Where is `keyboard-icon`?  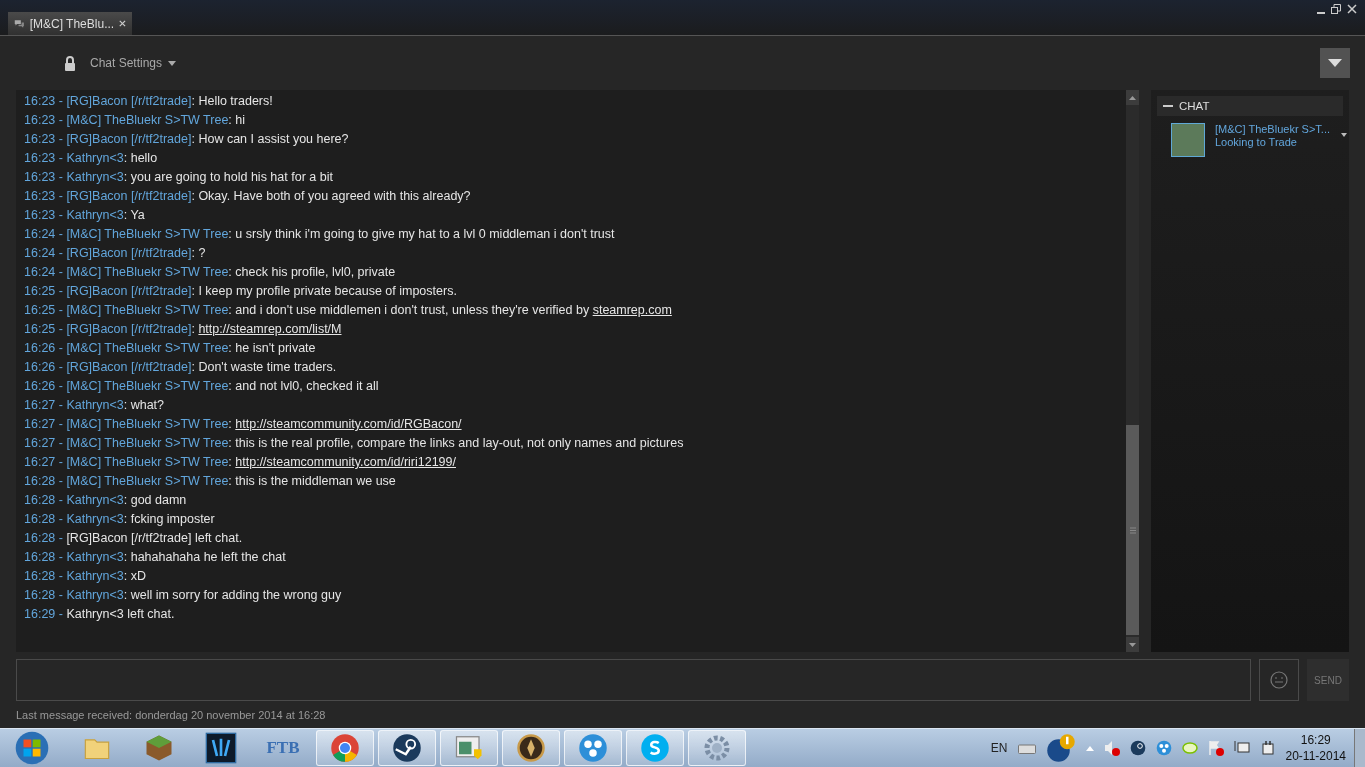
keyboard-icon is located at coordinates (1026, 748).